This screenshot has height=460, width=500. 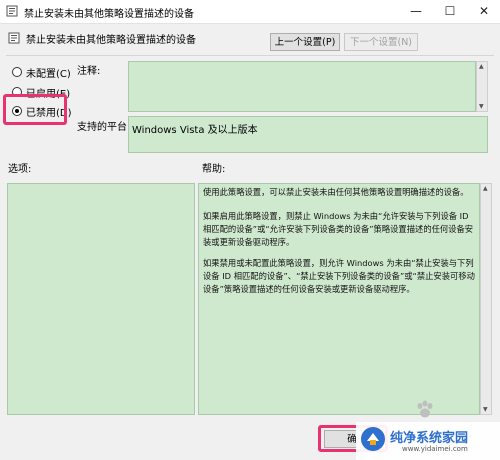 What do you see at coordinates (435, 449) in the screenshot?
I see `watermark-url: www.yidaimei.com` at bounding box center [435, 449].